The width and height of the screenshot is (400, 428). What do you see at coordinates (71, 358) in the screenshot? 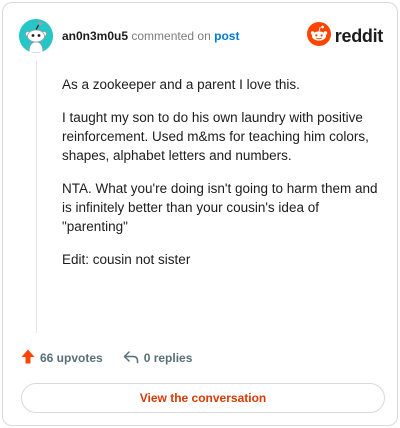
I see `upvote-count: 66 upvotes` at bounding box center [71, 358].